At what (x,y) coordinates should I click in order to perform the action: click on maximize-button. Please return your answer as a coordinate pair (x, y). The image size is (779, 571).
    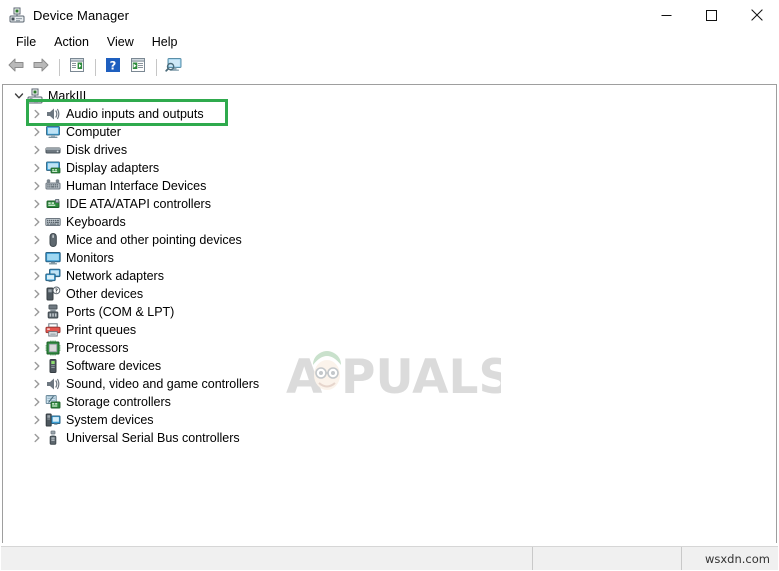
    Looking at the image, I should click on (711, 15).